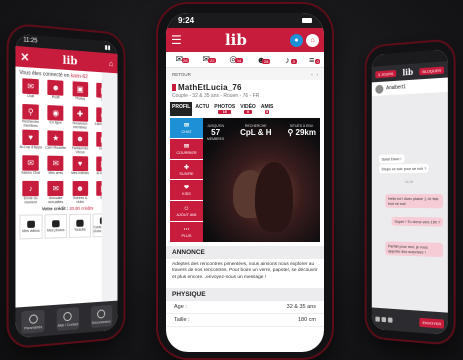  What do you see at coordinates (294, 61) in the screenshot?
I see `count-badge: 0` at bounding box center [294, 61].